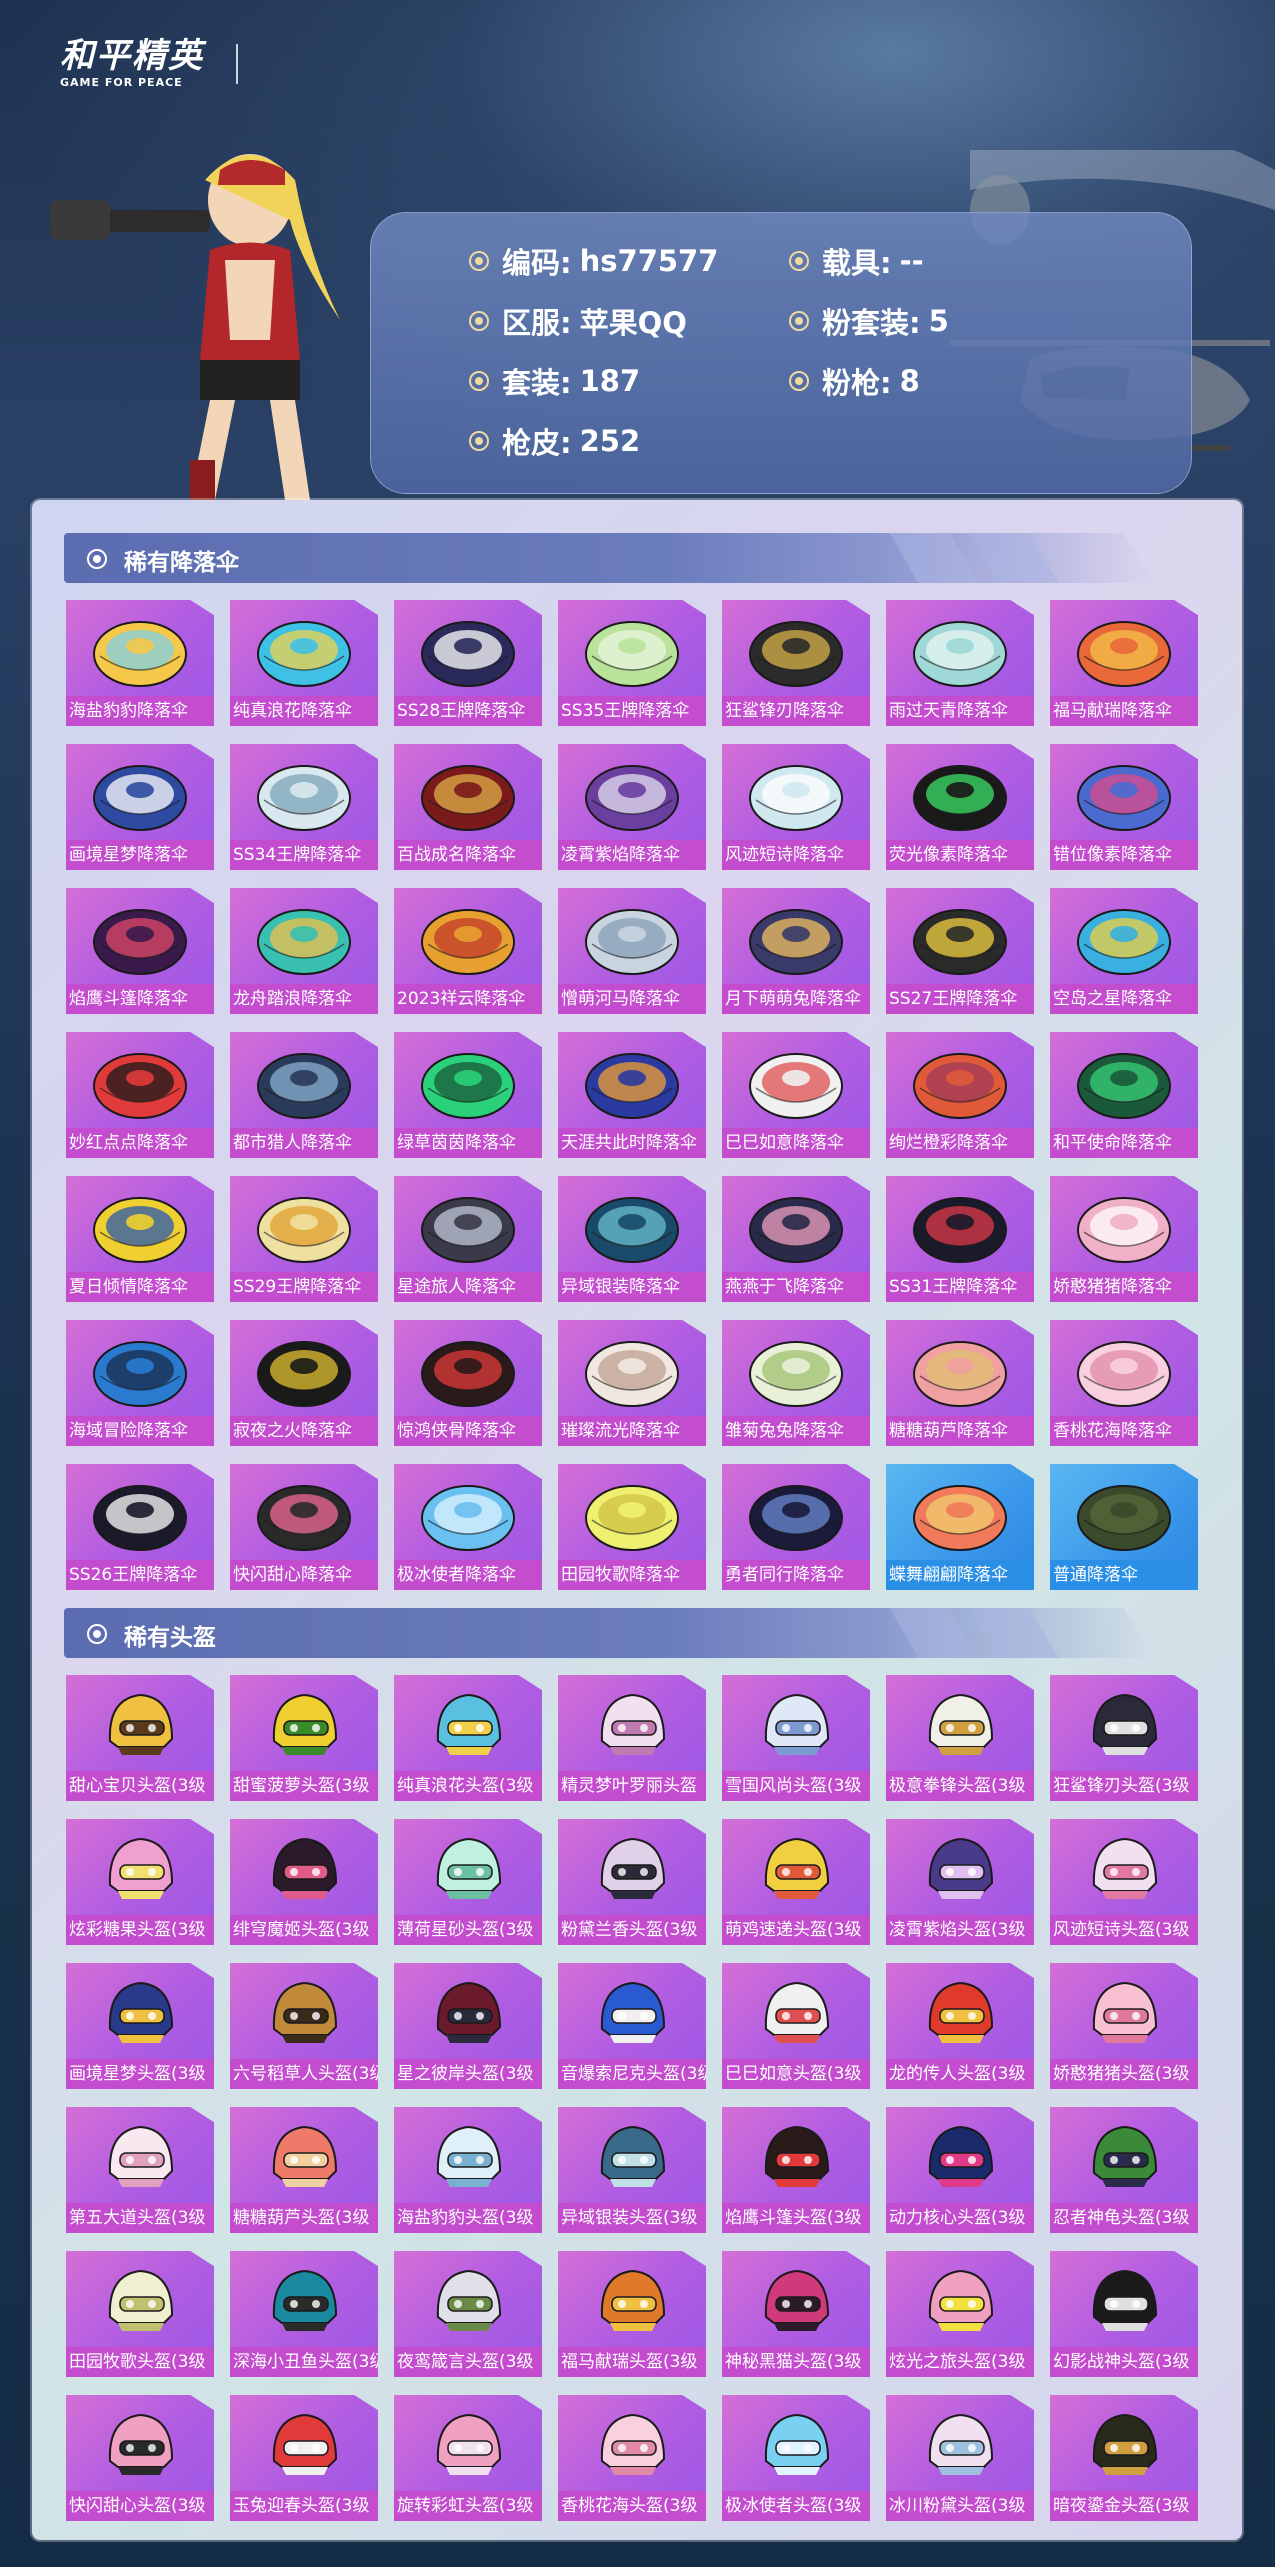 Image resolution: width=1275 pixels, height=2567 pixels. I want to click on helmet-card: 甜蜜菠萝头盔(3级, so click(304, 1738).